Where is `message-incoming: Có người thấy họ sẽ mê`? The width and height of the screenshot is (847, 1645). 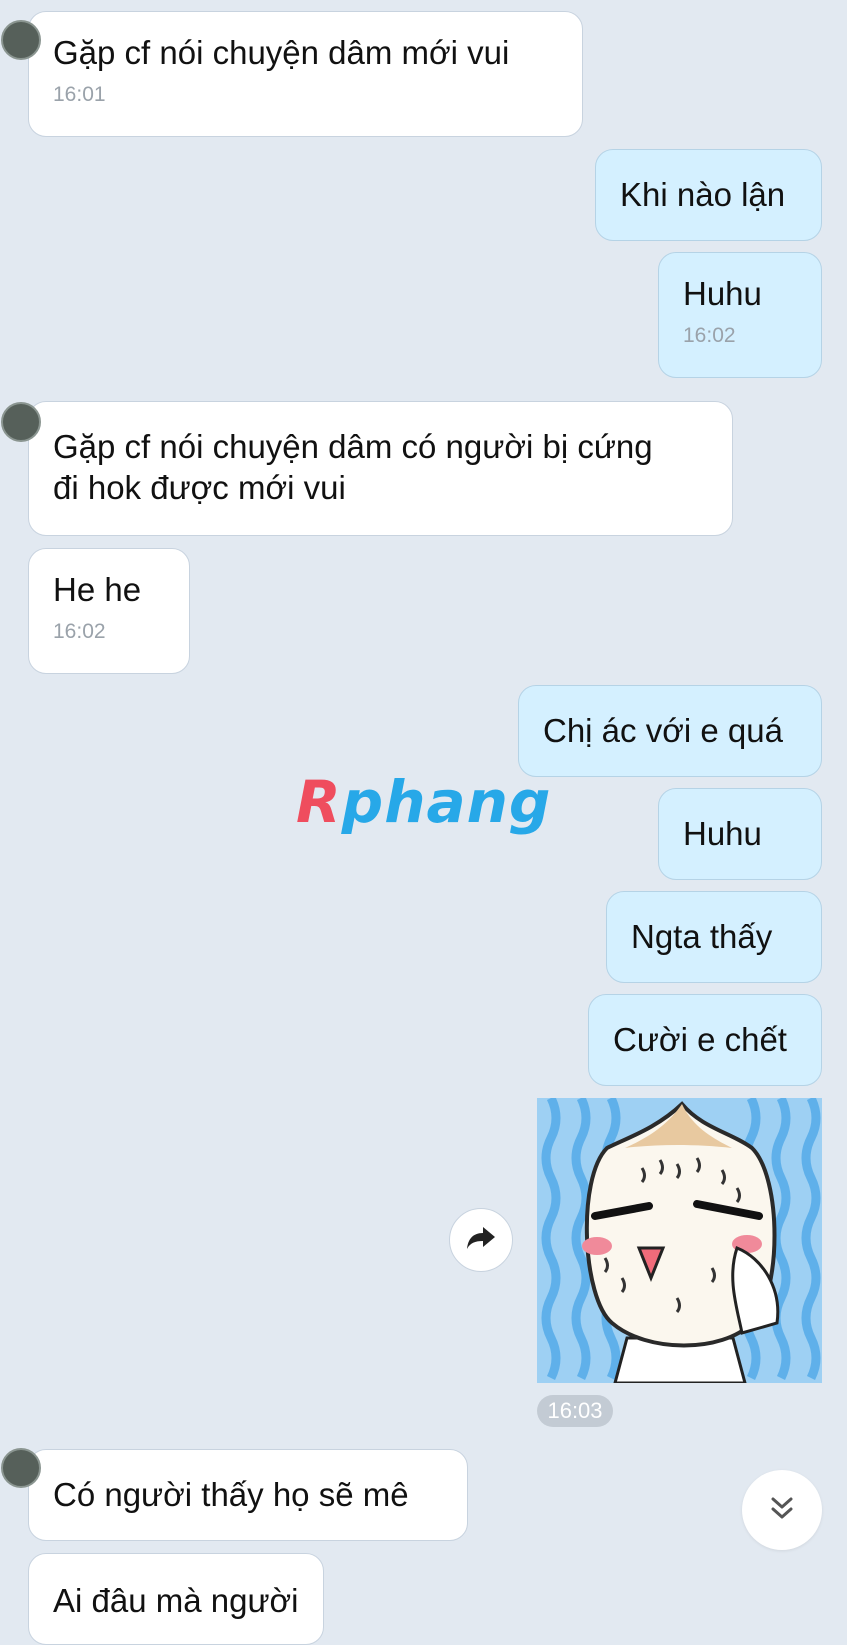 message-incoming: Có người thấy họ sẽ mê is located at coordinates (234, 1494).